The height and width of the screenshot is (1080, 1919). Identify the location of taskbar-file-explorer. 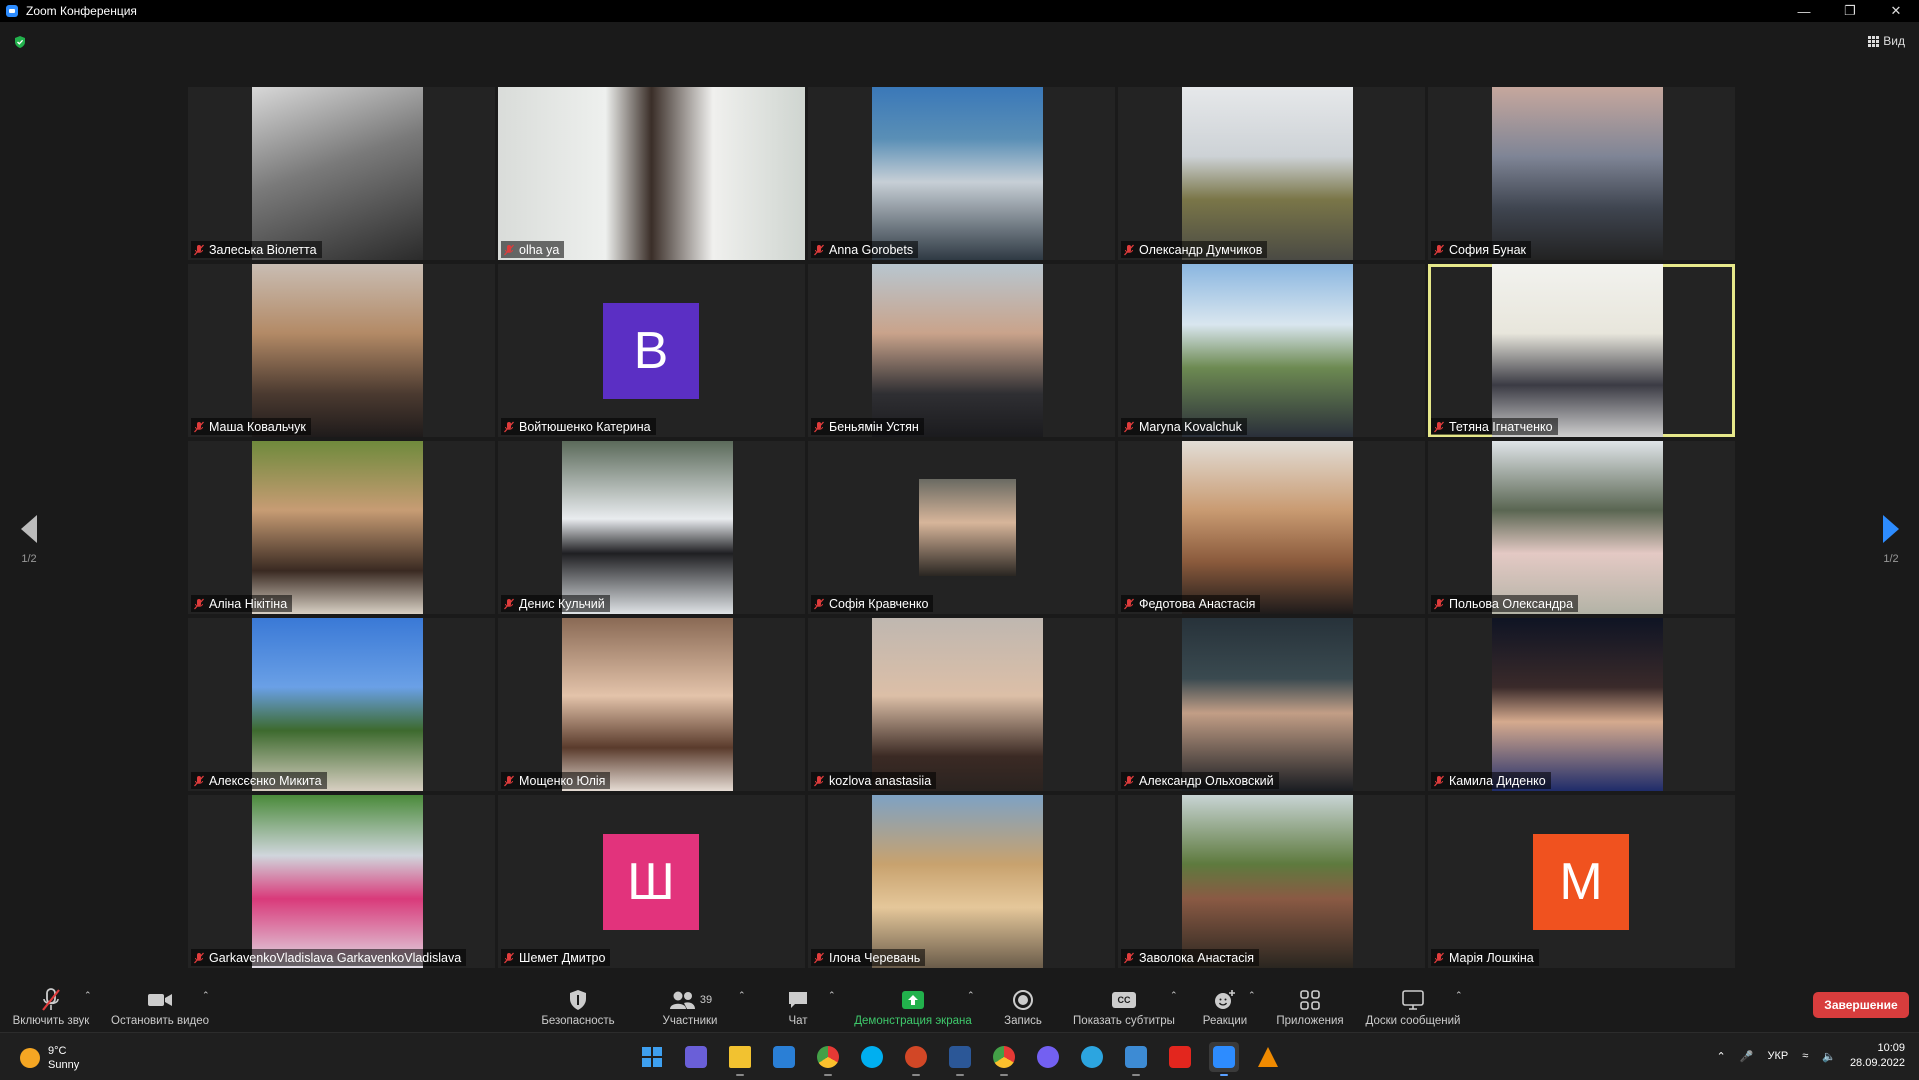
(740, 1059).